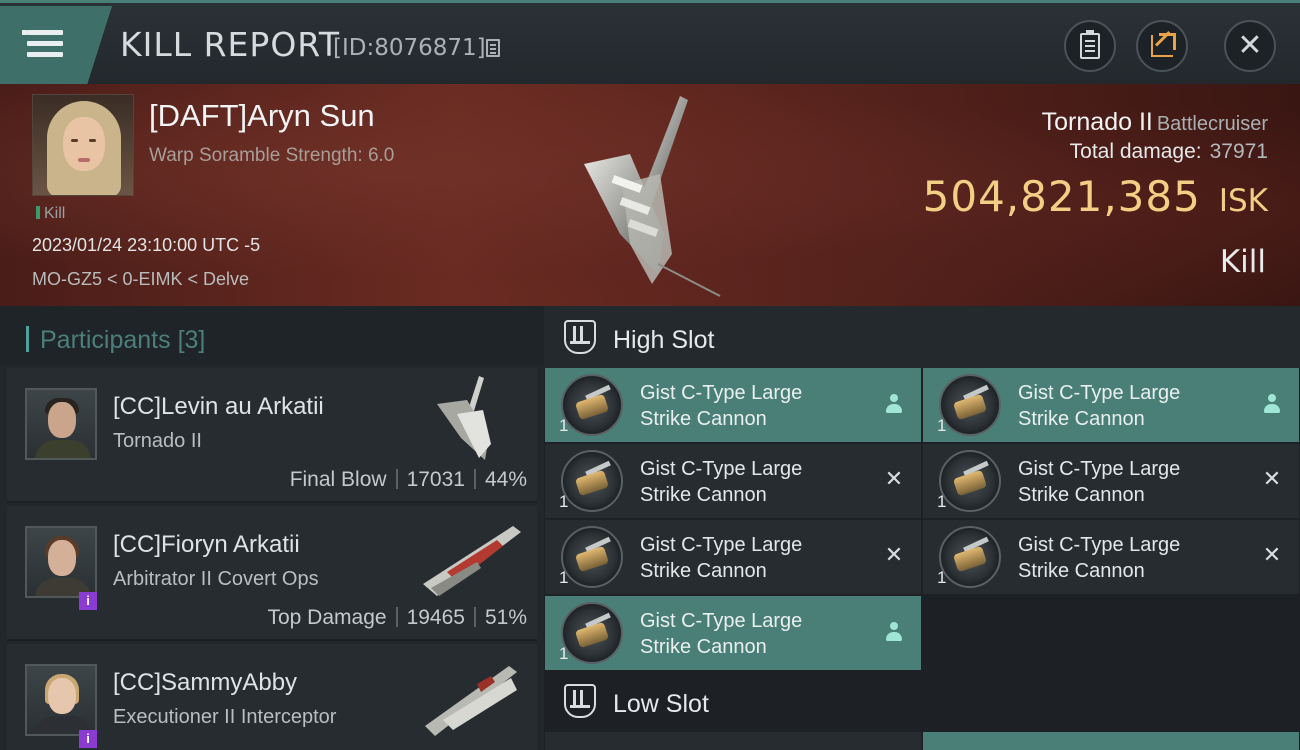  I want to click on result-label: Kill, so click(1242, 262).